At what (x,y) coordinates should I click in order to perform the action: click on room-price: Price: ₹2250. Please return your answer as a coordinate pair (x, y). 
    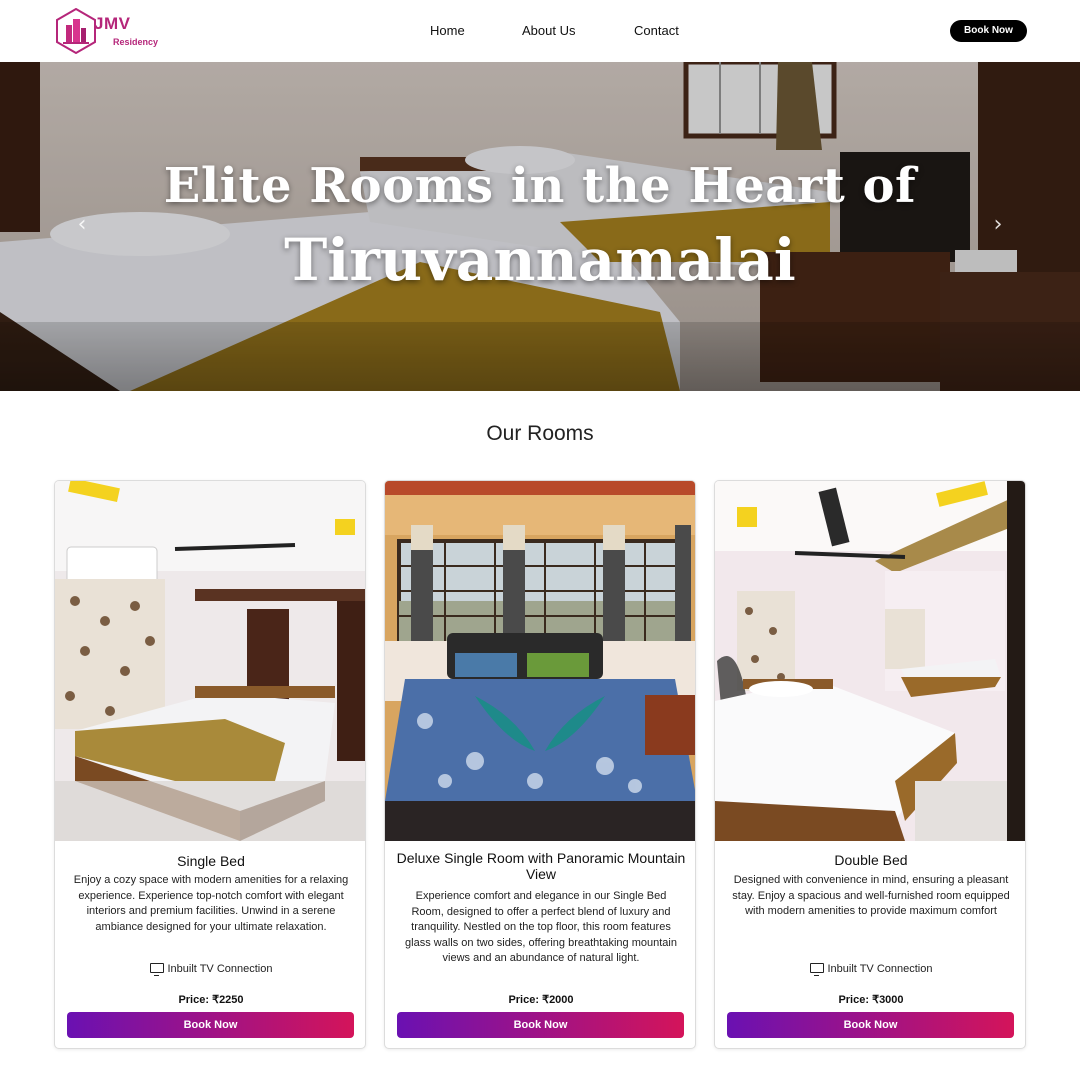
    Looking at the image, I should click on (211, 1000).